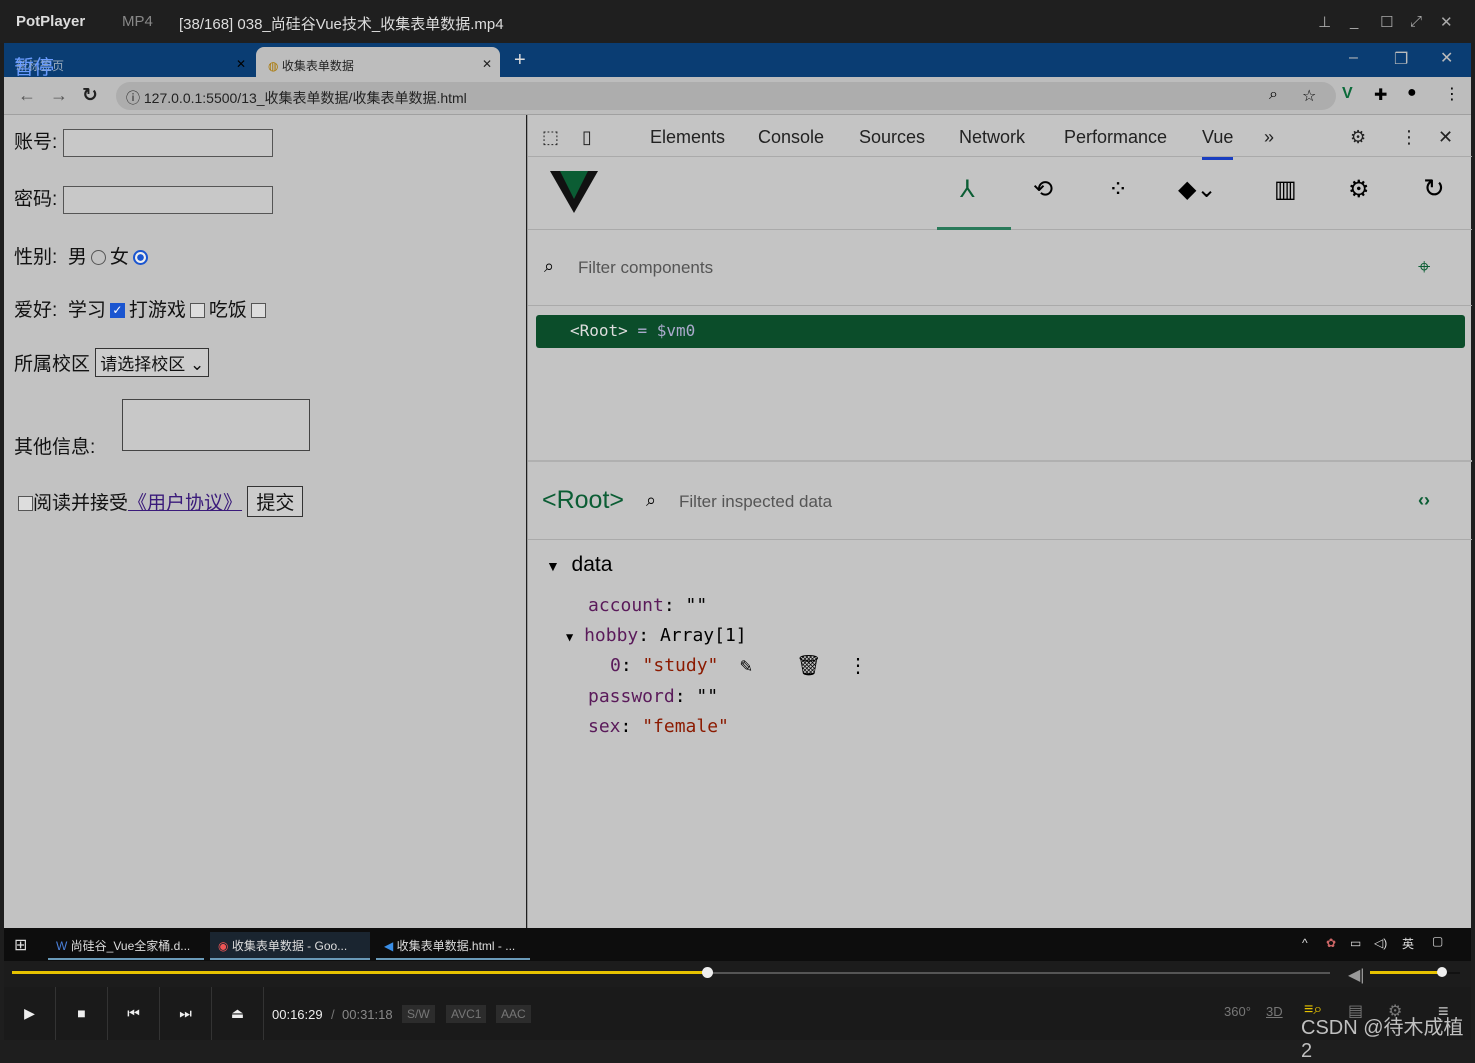  Describe the element at coordinates (466, 1014) in the screenshot. I see `video-codec-badge: AVC1` at that location.